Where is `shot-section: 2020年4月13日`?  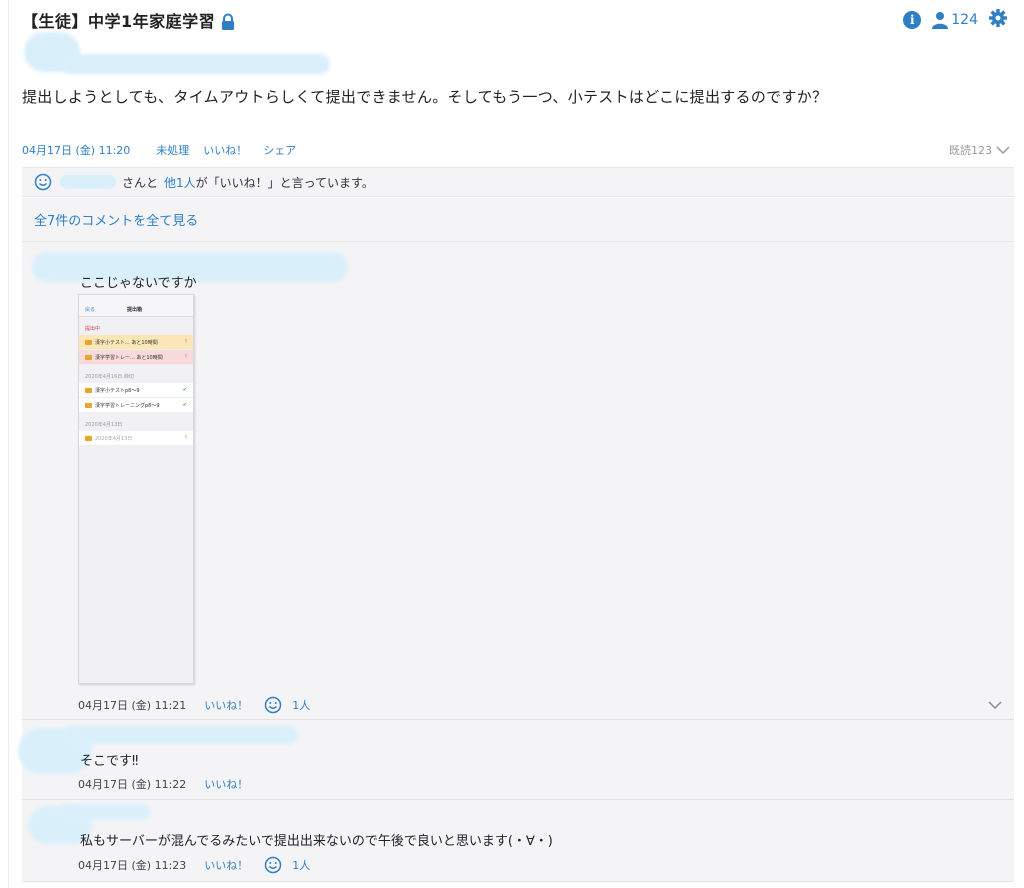
shot-section: 2020年4月13日 is located at coordinates (104, 425).